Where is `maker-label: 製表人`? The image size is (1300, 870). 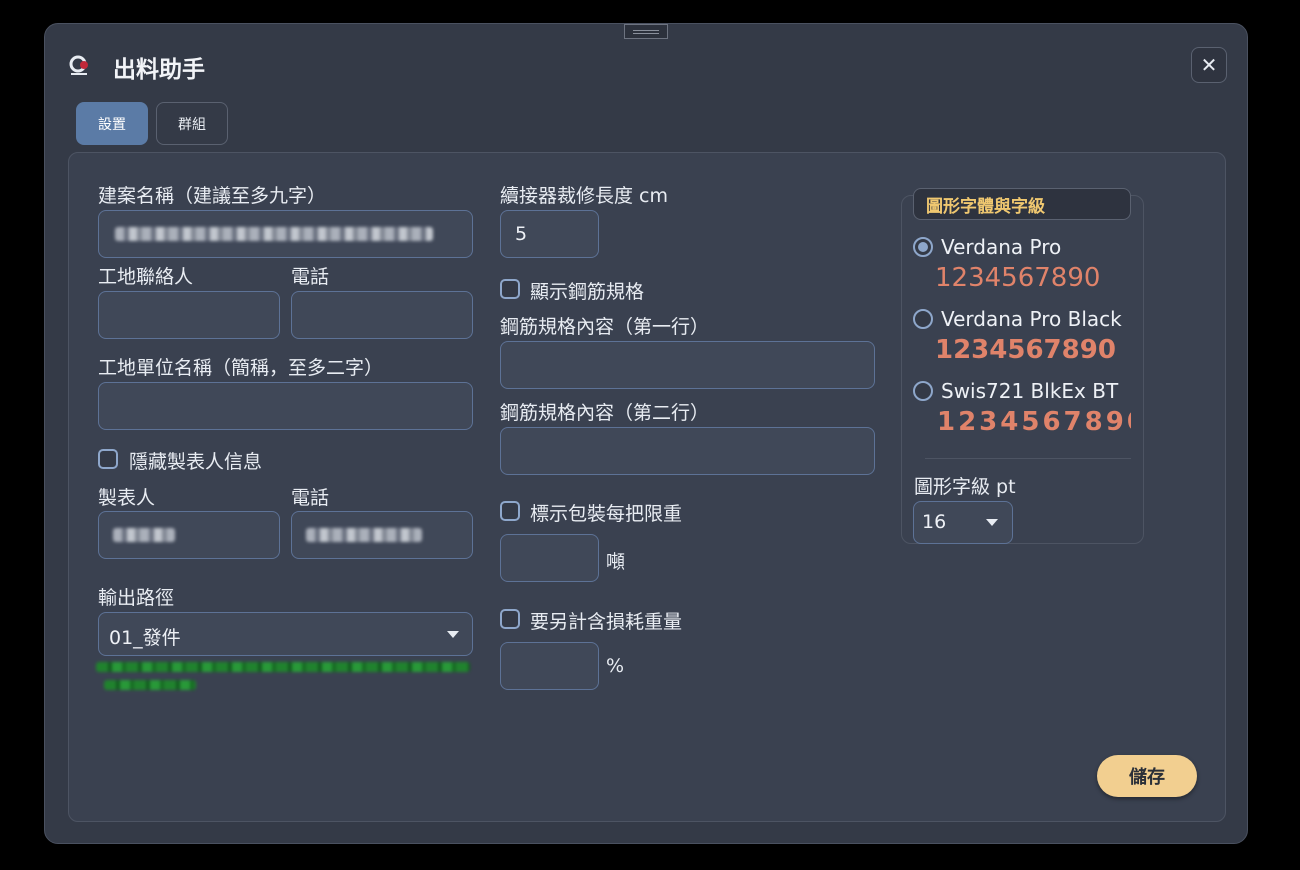
maker-label: 製表人 is located at coordinates (127, 498).